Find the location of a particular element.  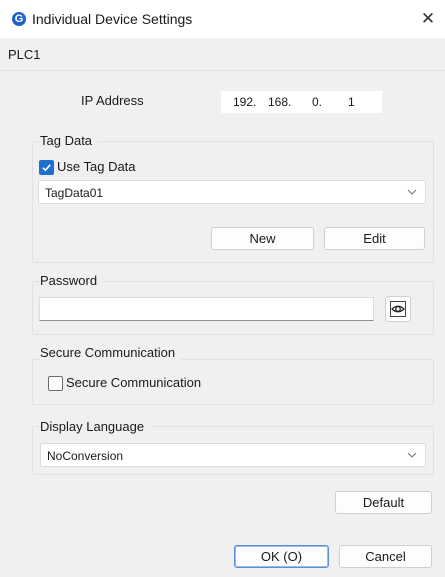

tag-data-group-title: Tag Data is located at coordinates (69, 140).